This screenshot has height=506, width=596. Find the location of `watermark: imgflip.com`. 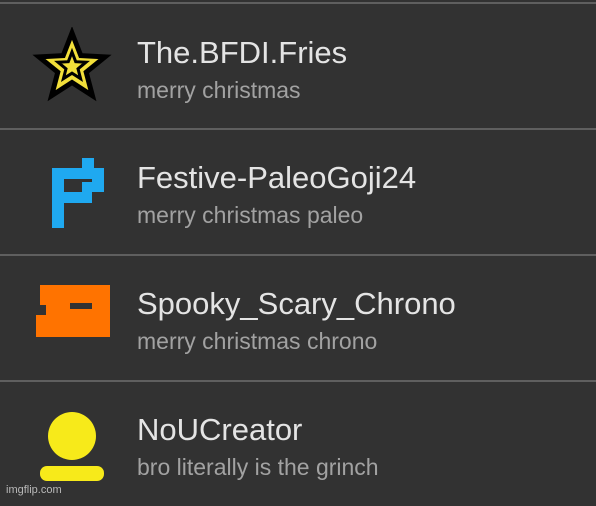

watermark: imgflip.com is located at coordinates (34, 490).